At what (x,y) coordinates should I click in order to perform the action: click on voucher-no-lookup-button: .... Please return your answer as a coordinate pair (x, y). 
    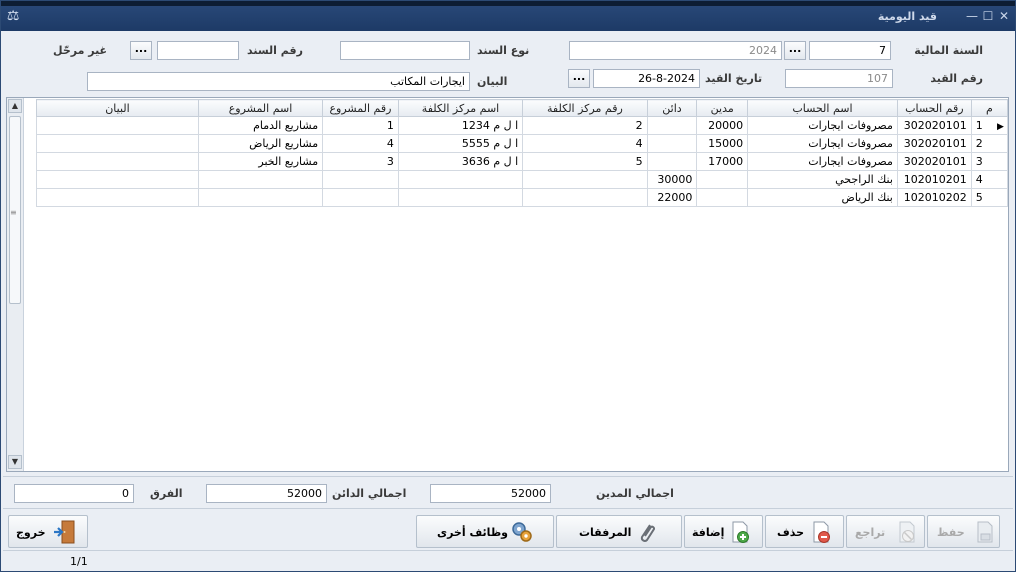
    Looking at the image, I should click on (141, 50).